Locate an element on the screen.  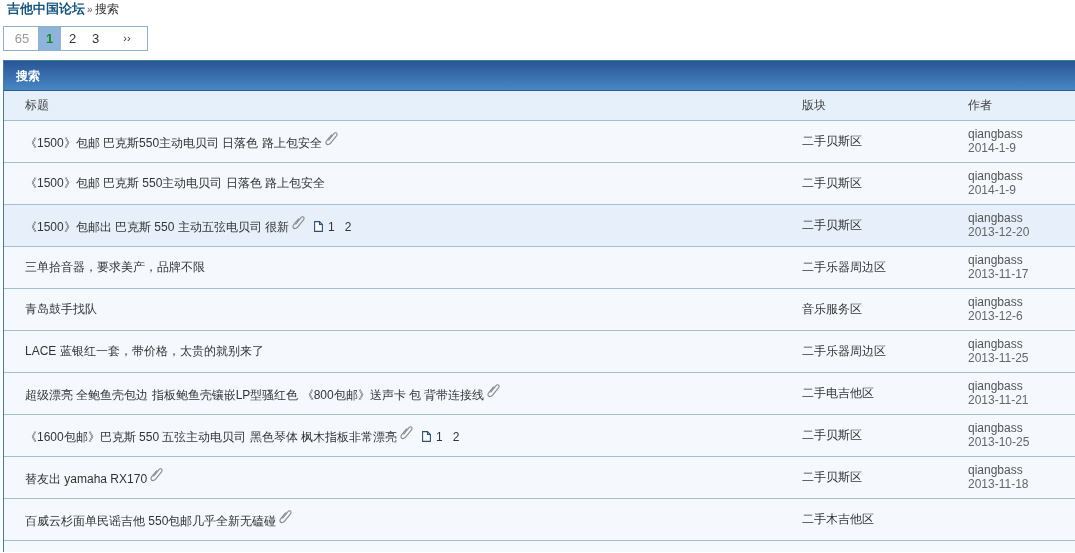
forum-home-link: 吉他中国论坛 is located at coordinates (46, 8).